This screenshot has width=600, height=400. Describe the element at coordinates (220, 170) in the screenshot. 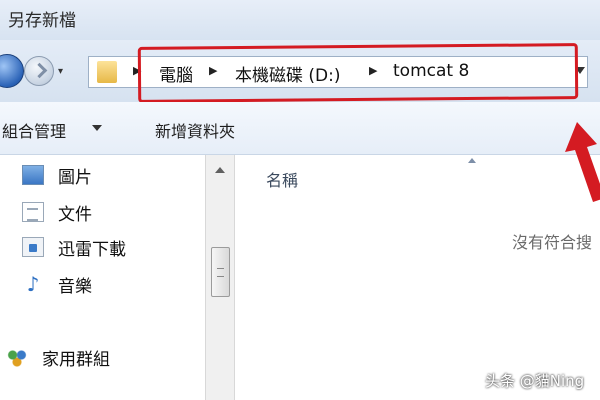

I see `scroll-up-icon` at that location.